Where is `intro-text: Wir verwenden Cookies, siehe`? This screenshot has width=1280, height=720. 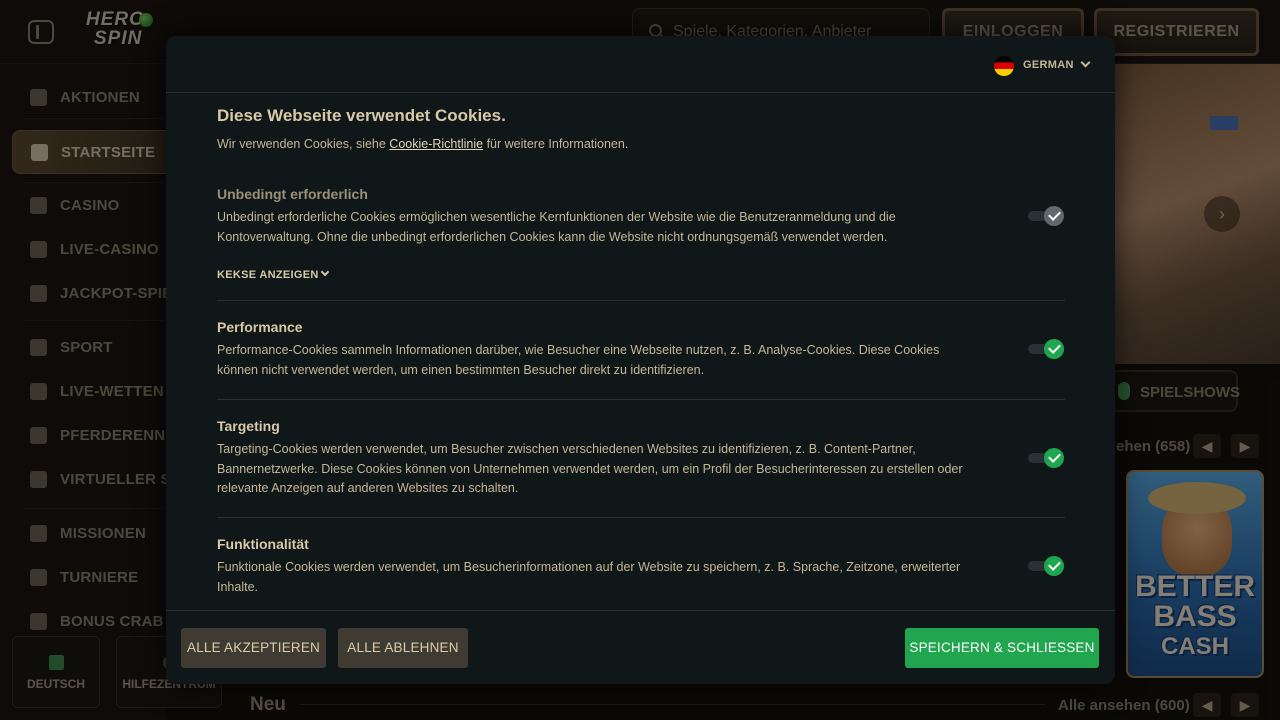 intro-text: Wir verwenden Cookies, siehe is located at coordinates (303, 144).